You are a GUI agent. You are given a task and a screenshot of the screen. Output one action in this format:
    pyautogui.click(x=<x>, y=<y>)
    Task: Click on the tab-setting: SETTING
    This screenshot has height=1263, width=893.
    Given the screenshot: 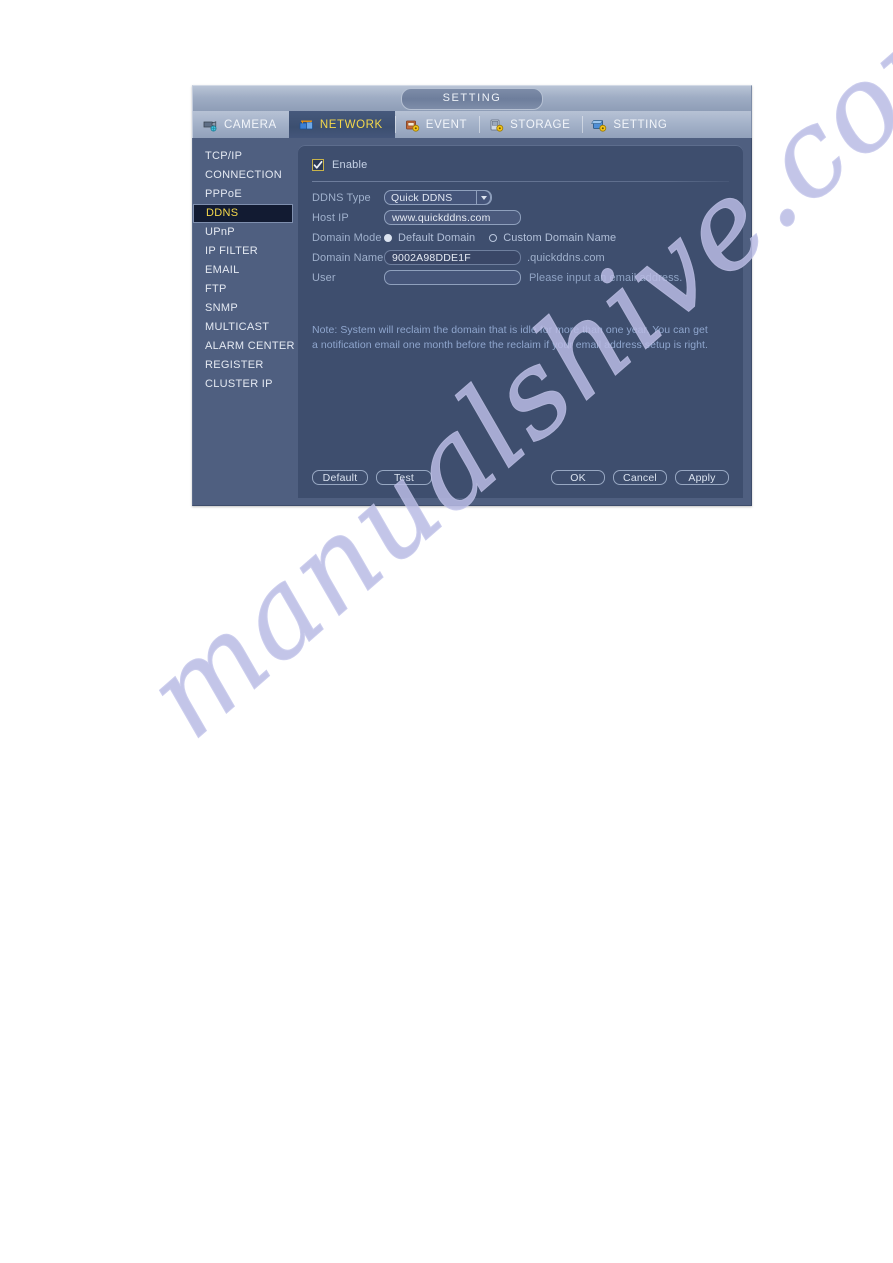 What is the action you would take?
    pyautogui.click(x=630, y=124)
    